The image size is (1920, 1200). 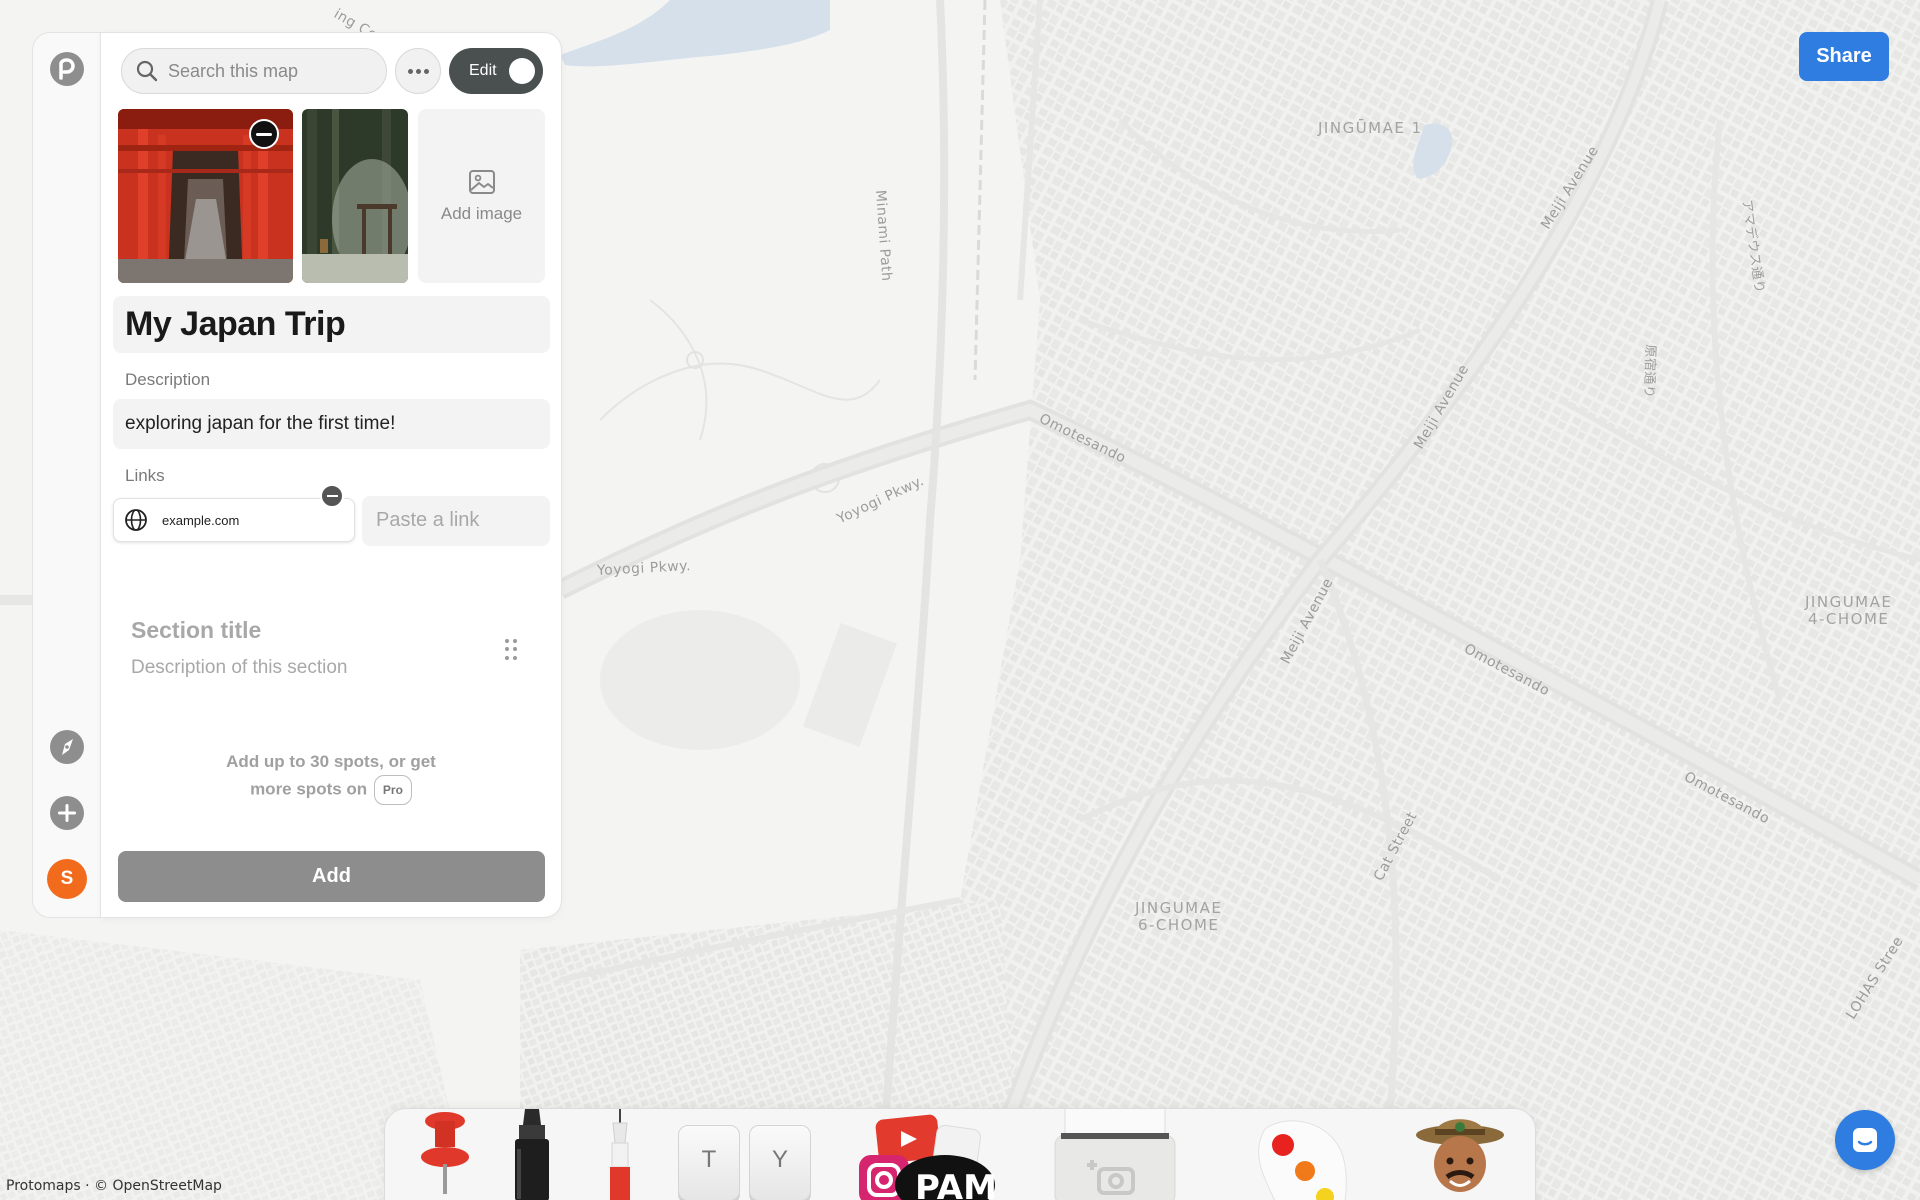 I want to click on user-avatar: S, so click(x=67, y=879).